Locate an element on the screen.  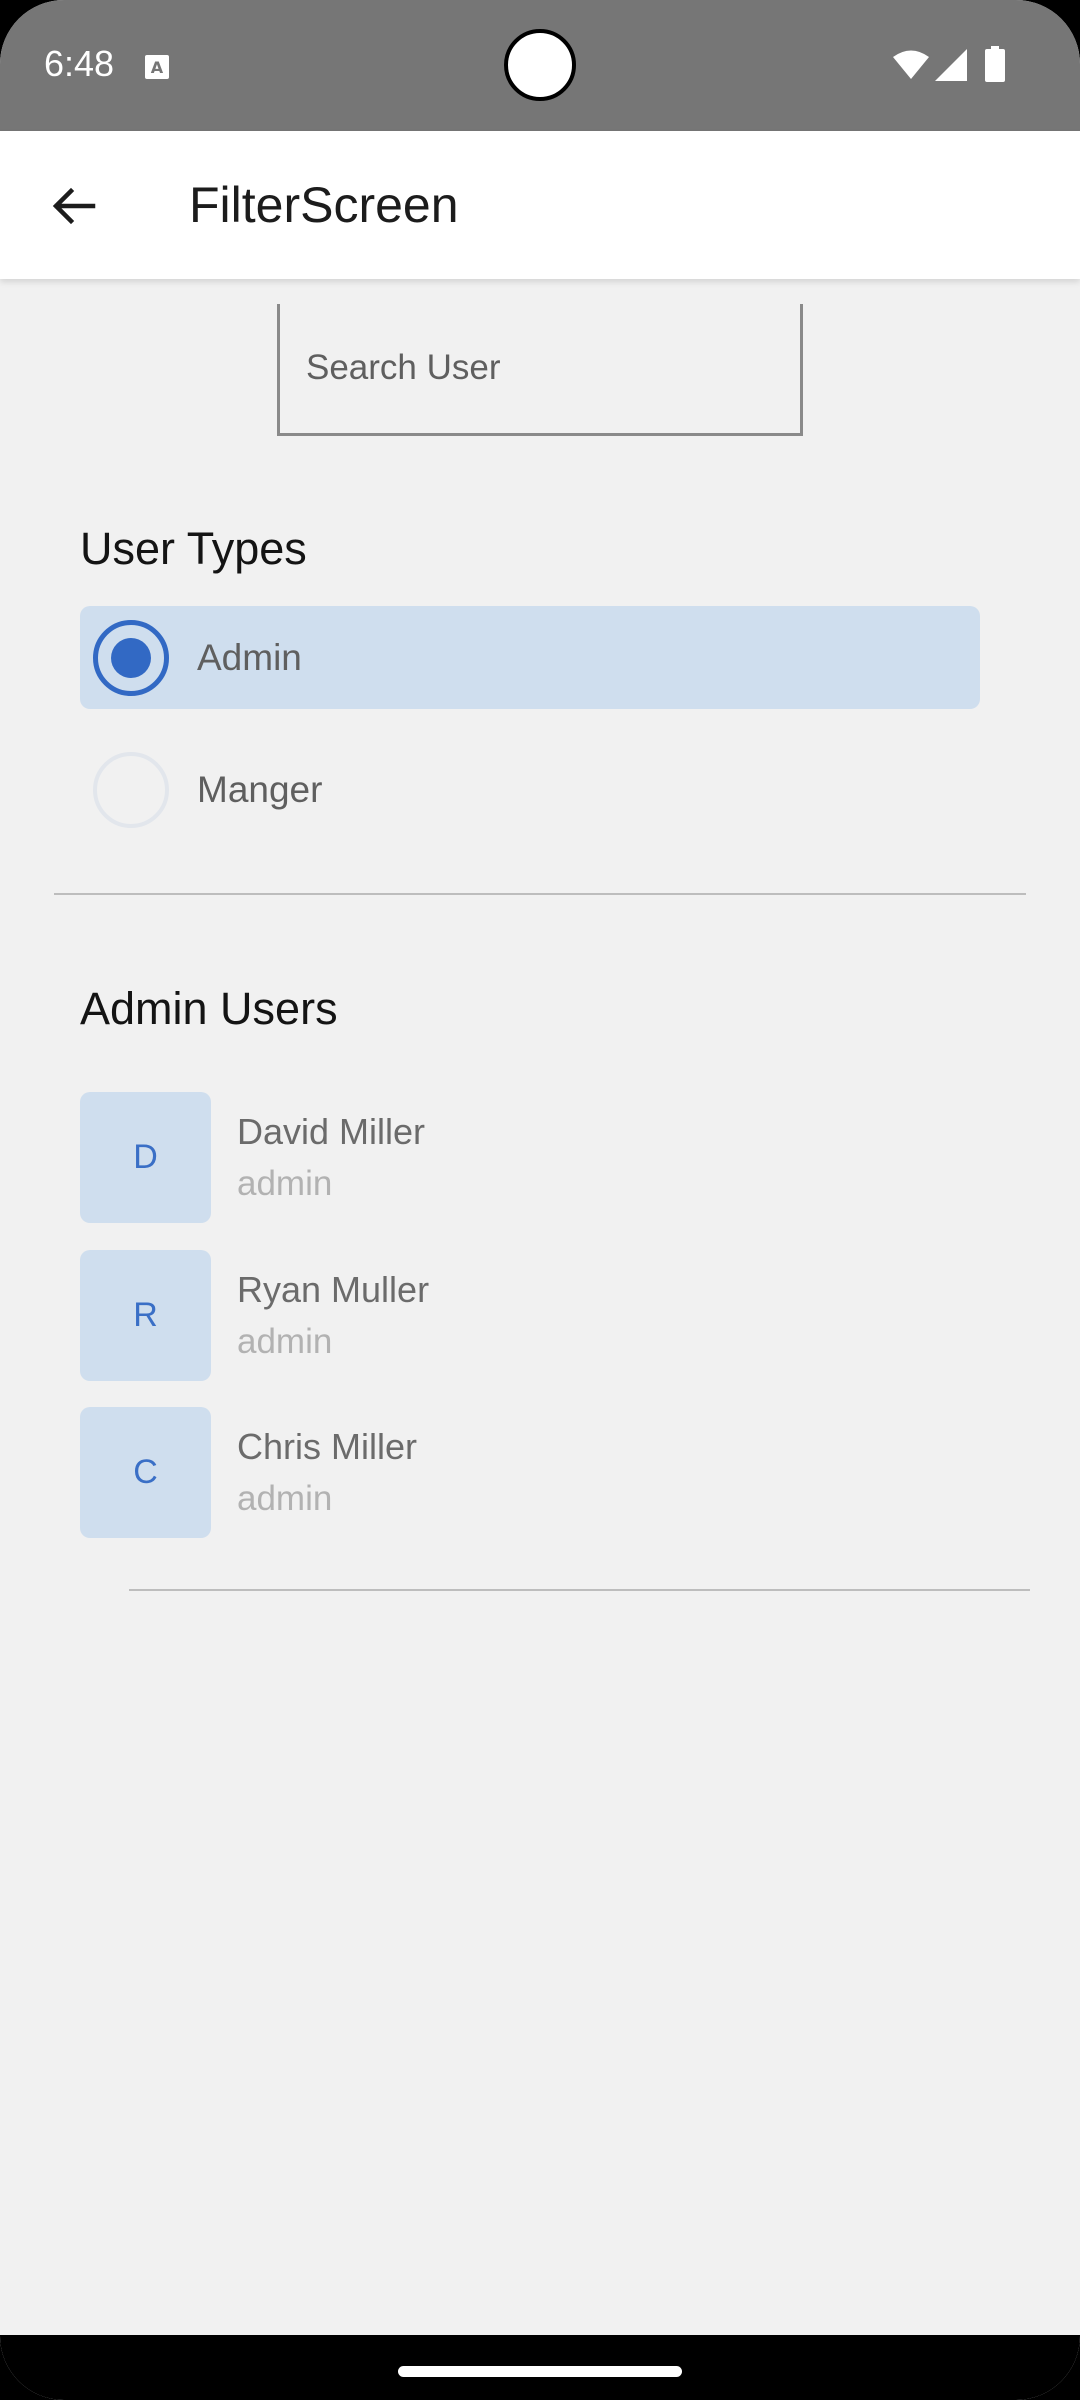
app-bar: FilterScreen is located at coordinates (540, 205).